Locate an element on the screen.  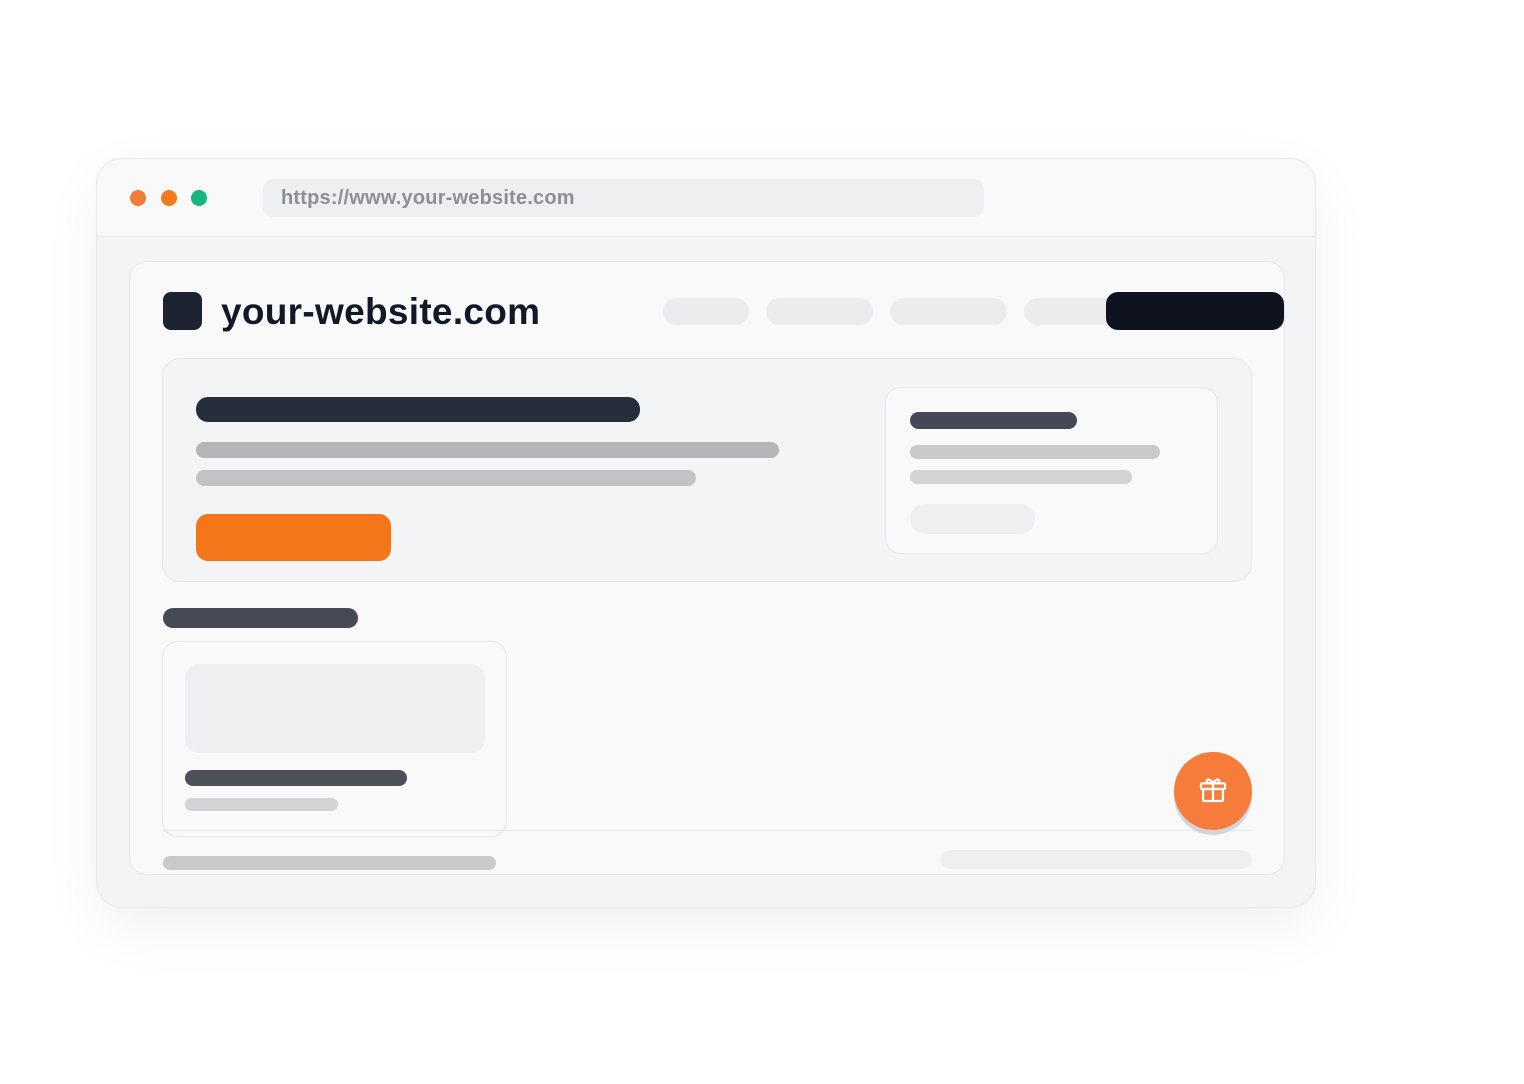
hero-info-card is located at coordinates (1051, 470).